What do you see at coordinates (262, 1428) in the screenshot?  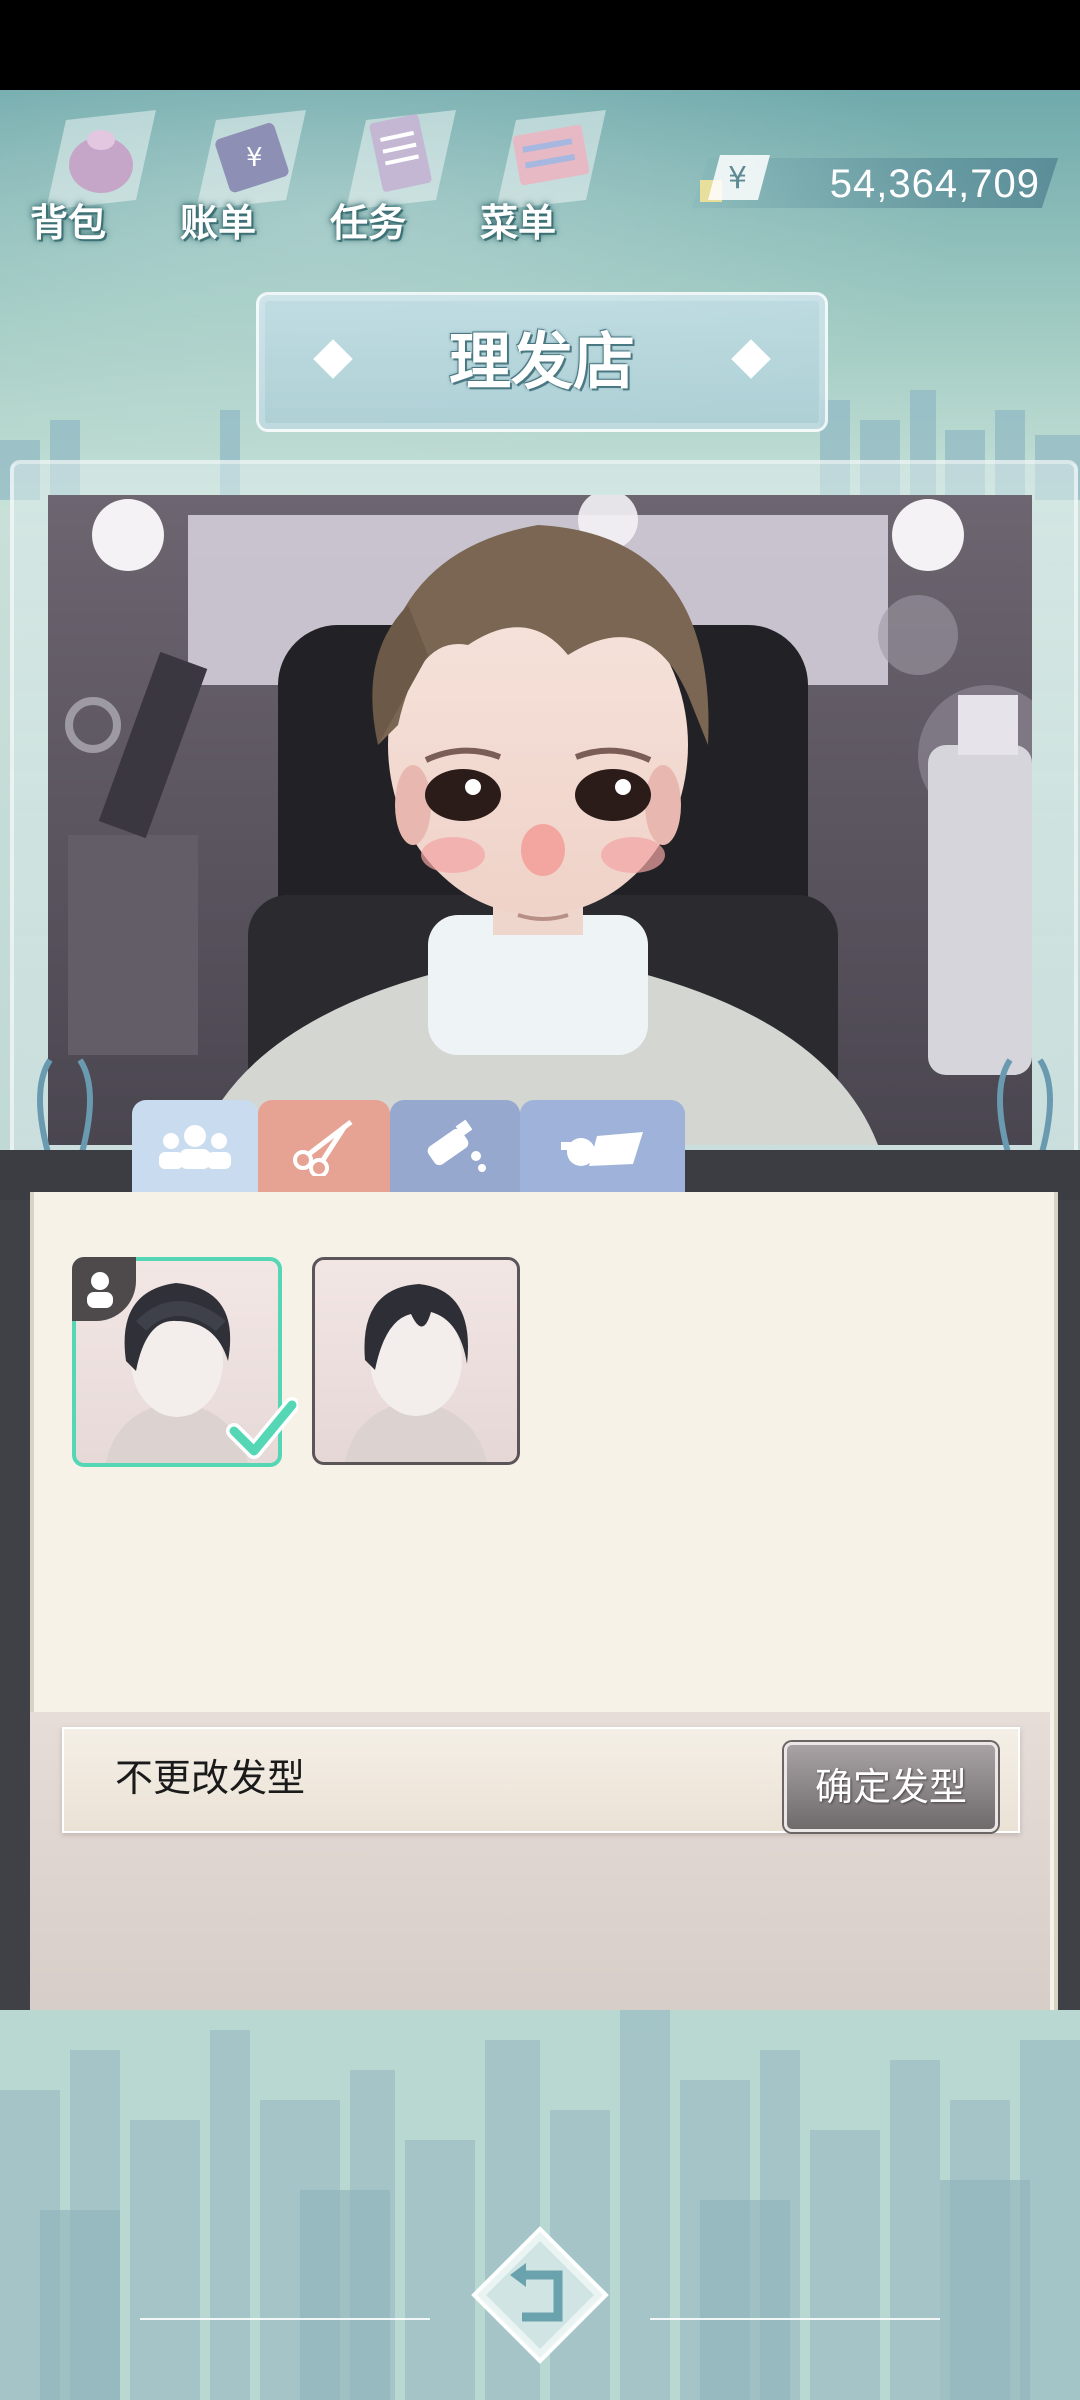 I see `checkmark-icon` at bounding box center [262, 1428].